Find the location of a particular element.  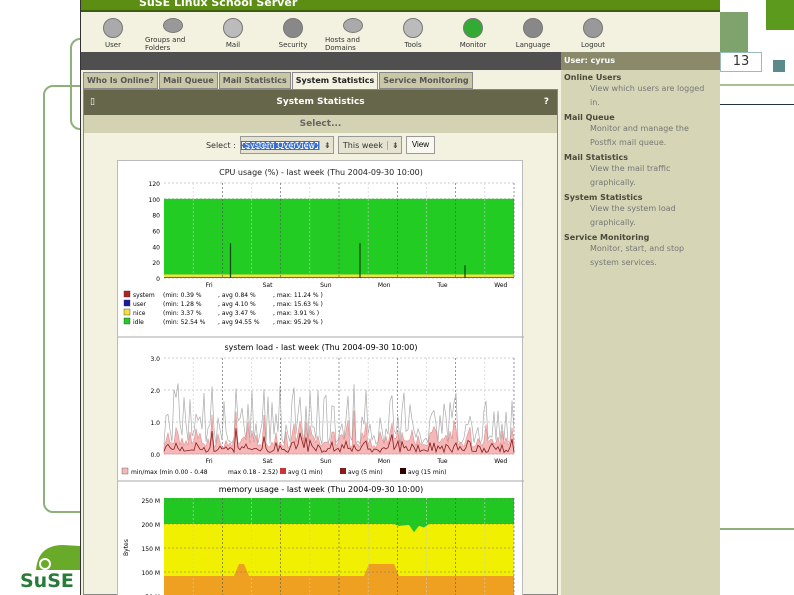

legend-avg: , avg 3.47 % is located at coordinates (237, 313).